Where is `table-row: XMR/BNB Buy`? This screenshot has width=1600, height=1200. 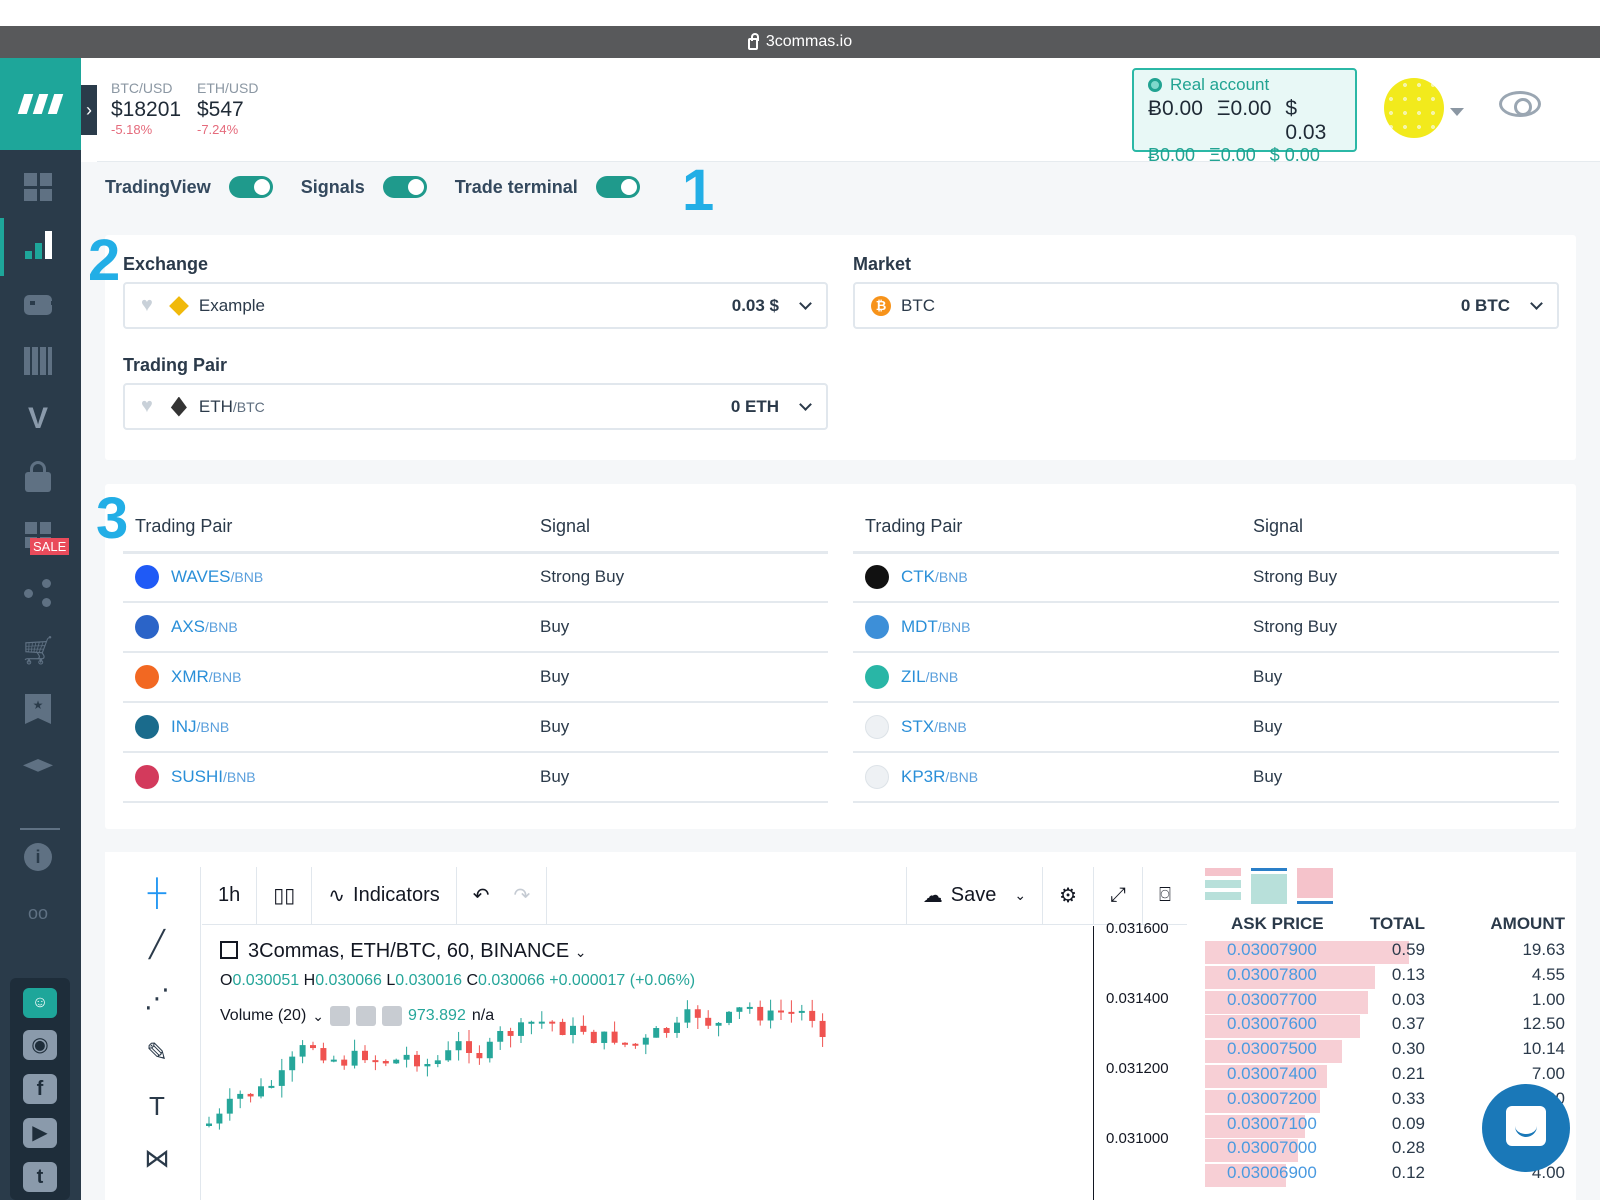
table-row: XMR/BNB Buy is located at coordinates (475, 677).